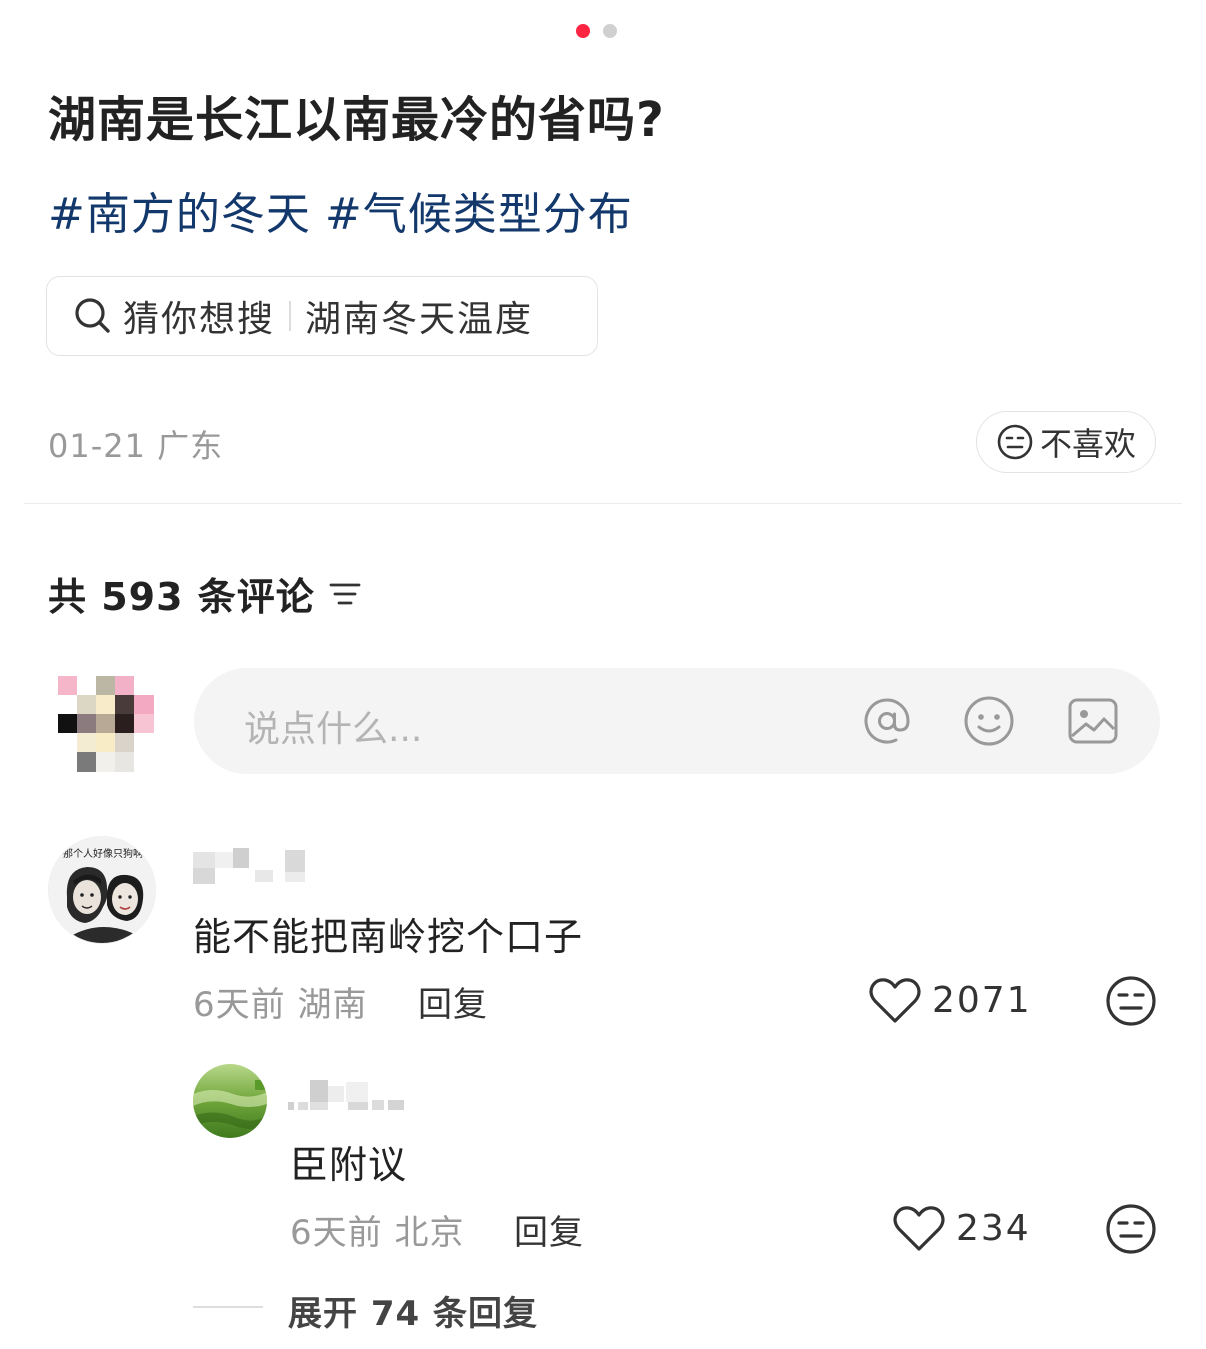  Describe the element at coordinates (345, 594) in the screenshot. I see `sort-icon` at that location.